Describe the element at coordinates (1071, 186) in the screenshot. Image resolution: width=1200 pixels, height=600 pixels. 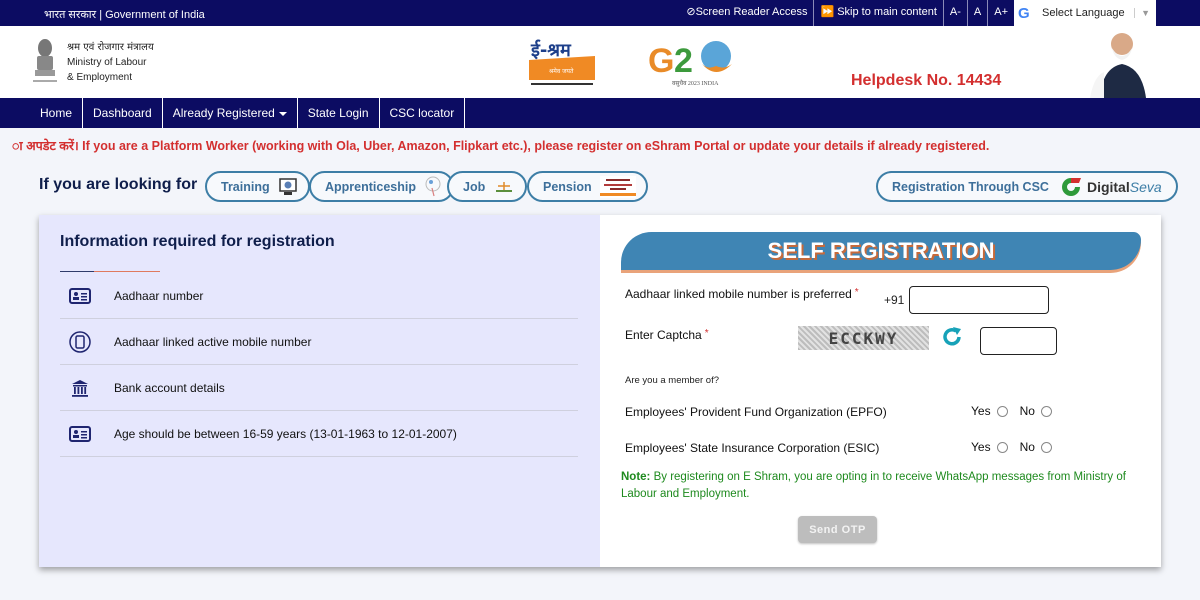
I see `digital-seva-logo-icon` at that location.